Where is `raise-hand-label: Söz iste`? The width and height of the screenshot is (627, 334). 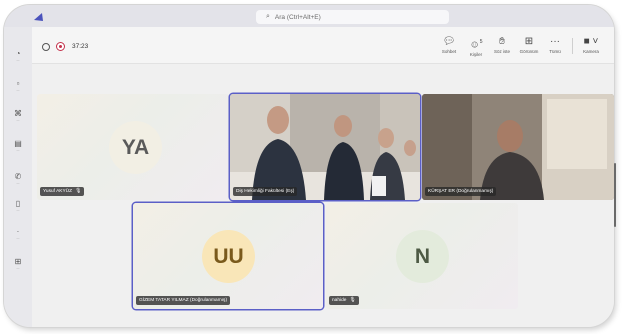 raise-hand-label: Söz iste is located at coordinates (501, 51).